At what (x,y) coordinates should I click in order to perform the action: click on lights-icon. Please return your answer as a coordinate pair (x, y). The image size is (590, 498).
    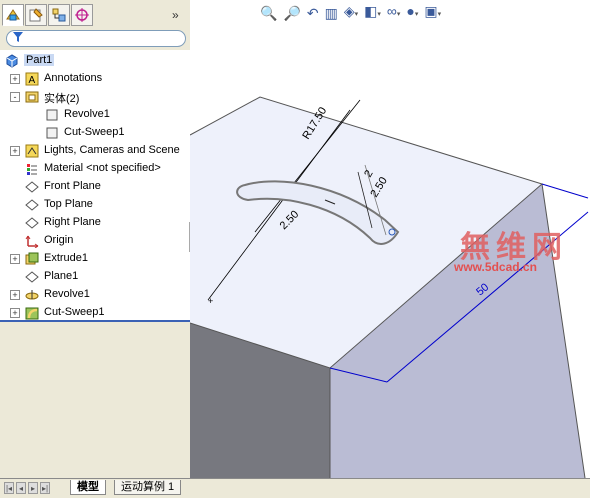
    Looking at the image, I should click on (32, 151).